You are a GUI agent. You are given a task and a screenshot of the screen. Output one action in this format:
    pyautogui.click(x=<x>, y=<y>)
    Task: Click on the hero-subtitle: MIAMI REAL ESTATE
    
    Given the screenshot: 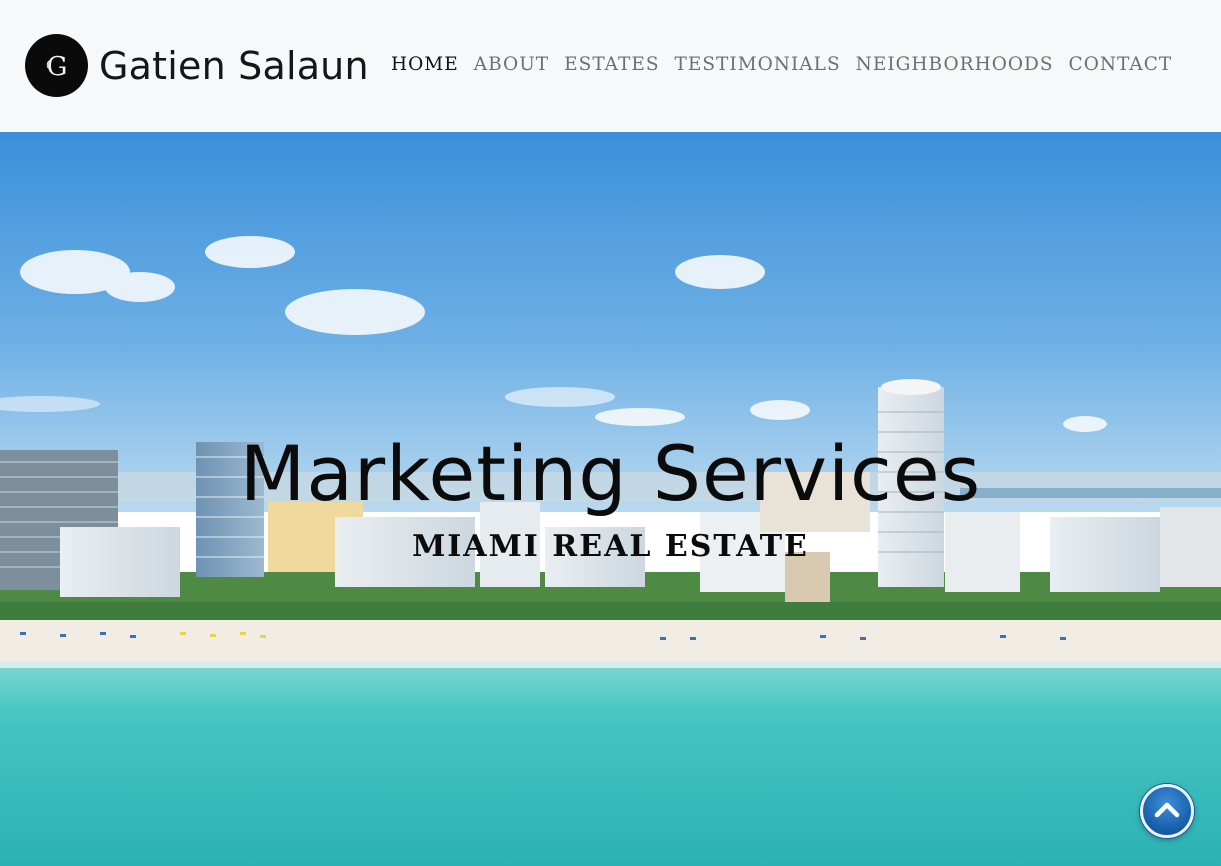 What is the action you would take?
    pyautogui.click(x=610, y=546)
    